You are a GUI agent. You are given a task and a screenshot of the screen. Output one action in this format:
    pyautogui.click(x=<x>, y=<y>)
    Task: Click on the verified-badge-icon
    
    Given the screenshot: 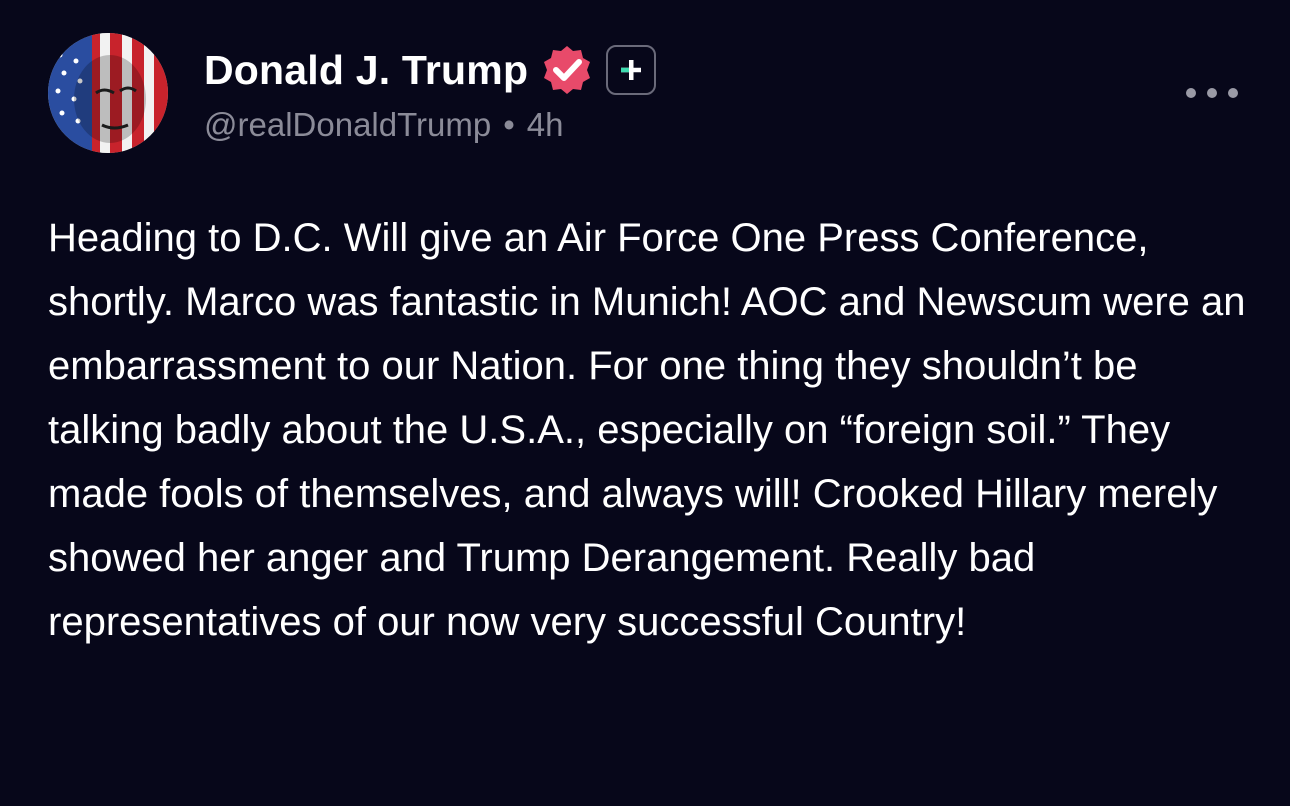 What is the action you would take?
    pyautogui.click(x=567, y=70)
    